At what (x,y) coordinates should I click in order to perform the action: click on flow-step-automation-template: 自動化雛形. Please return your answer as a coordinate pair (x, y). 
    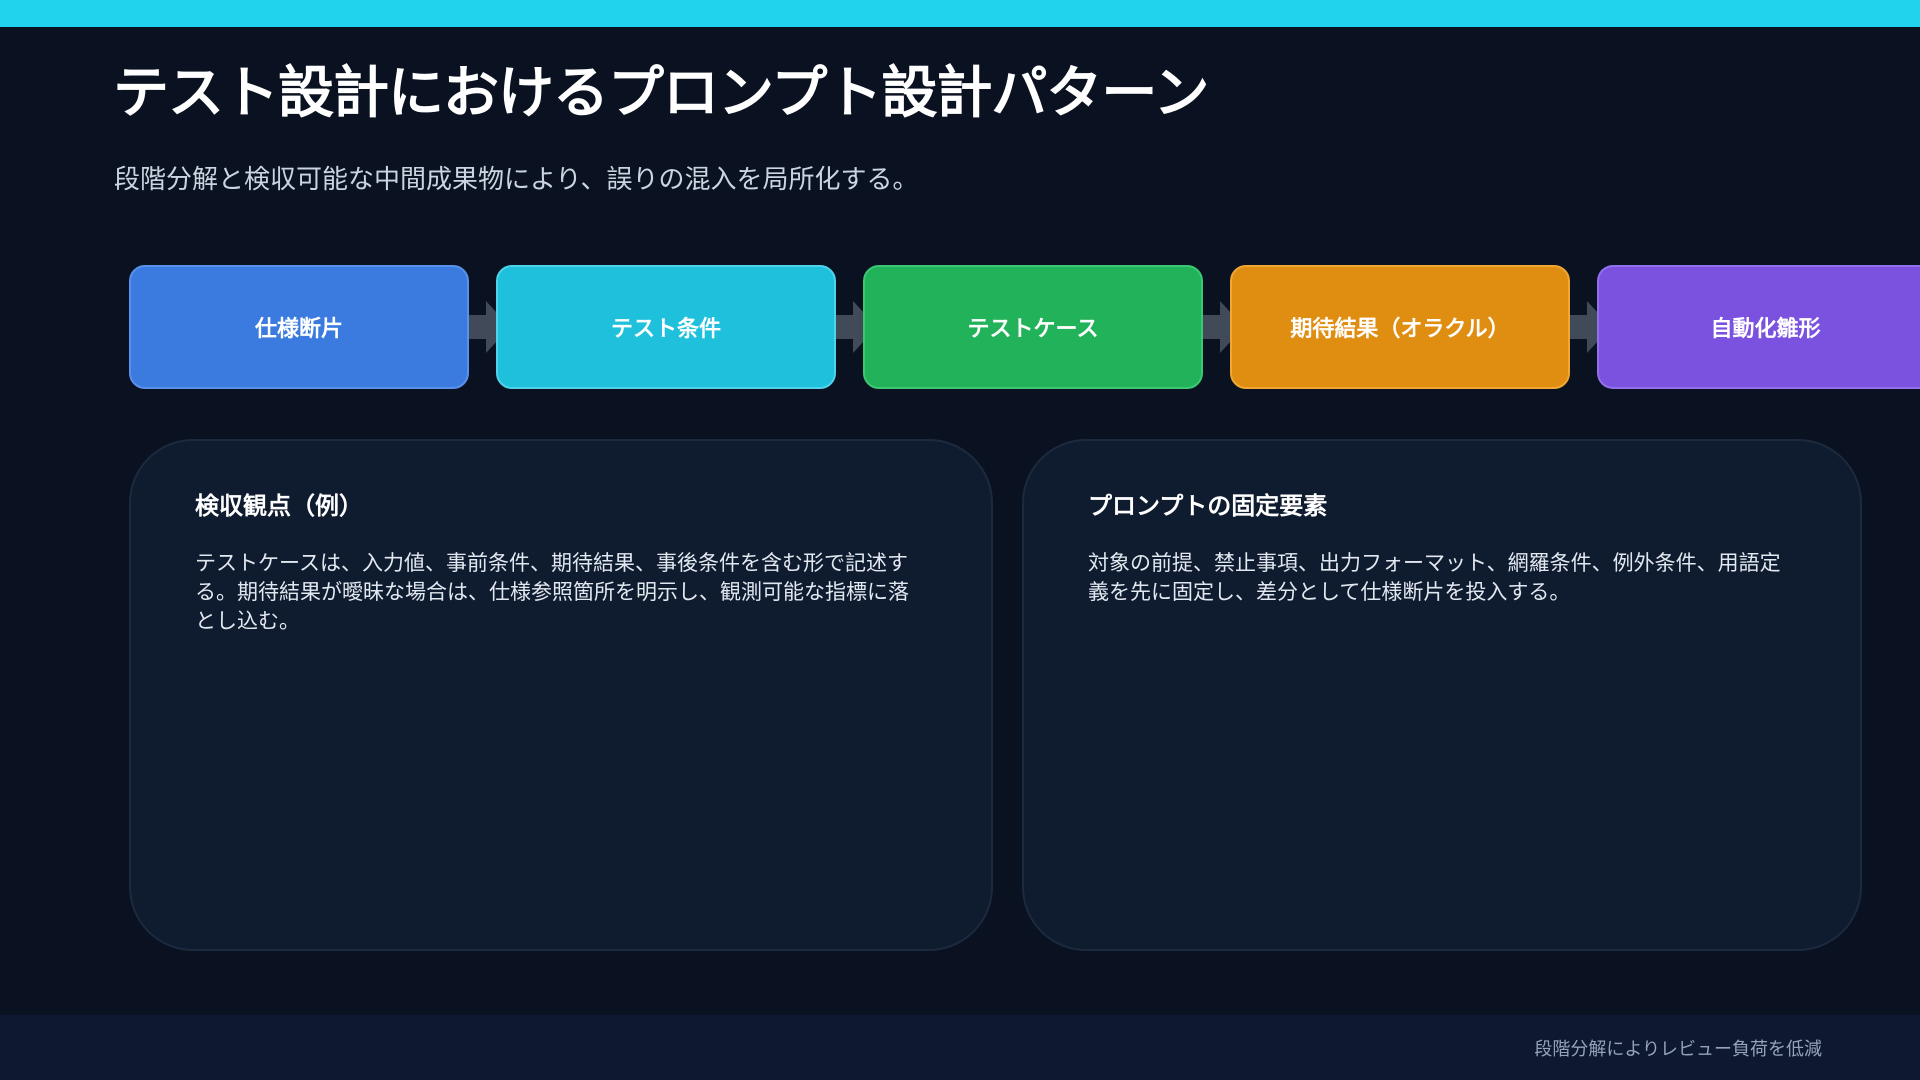
    Looking at the image, I should click on (1758, 327).